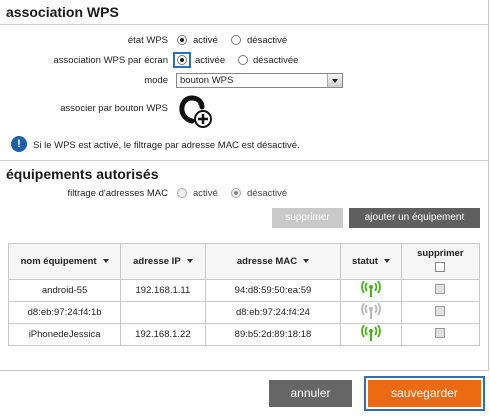 The height and width of the screenshot is (417, 490). Describe the element at coordinates (275, 60) in the screenshot. I see `ecran-desactivee-label: désactivée` at that location.